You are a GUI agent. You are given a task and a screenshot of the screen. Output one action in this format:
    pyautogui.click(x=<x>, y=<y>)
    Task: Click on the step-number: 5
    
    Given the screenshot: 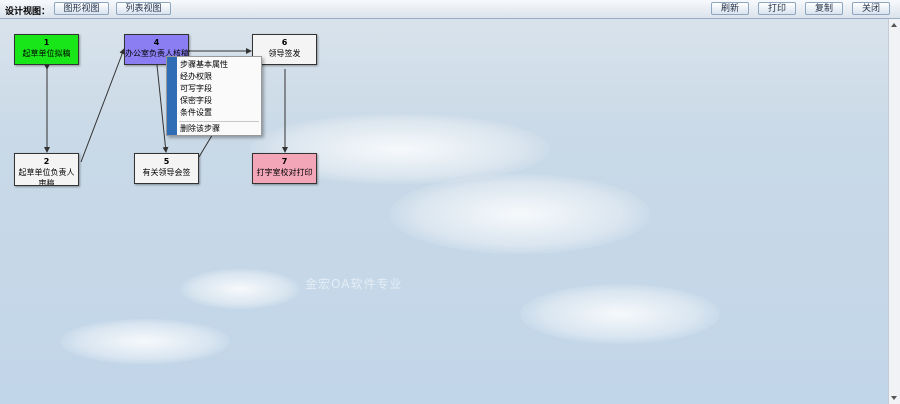 What is the action you would take?
    pyautogui.click(x=166, y=161)
    